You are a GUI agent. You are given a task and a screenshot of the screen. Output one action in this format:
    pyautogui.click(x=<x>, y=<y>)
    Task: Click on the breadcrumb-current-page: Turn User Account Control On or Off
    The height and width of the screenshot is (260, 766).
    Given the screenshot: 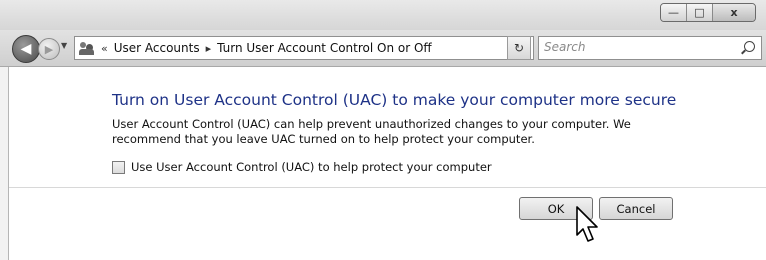 What is the action you would take?
    pyautogui.click(x=324, y=48)
    